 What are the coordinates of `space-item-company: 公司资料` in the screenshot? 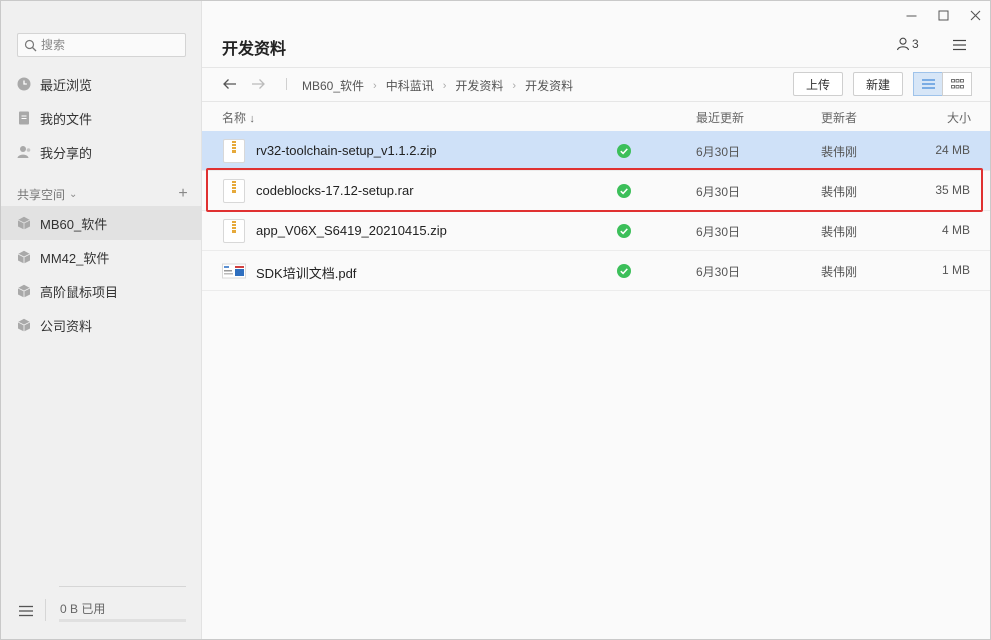 It's located at (101, 325).